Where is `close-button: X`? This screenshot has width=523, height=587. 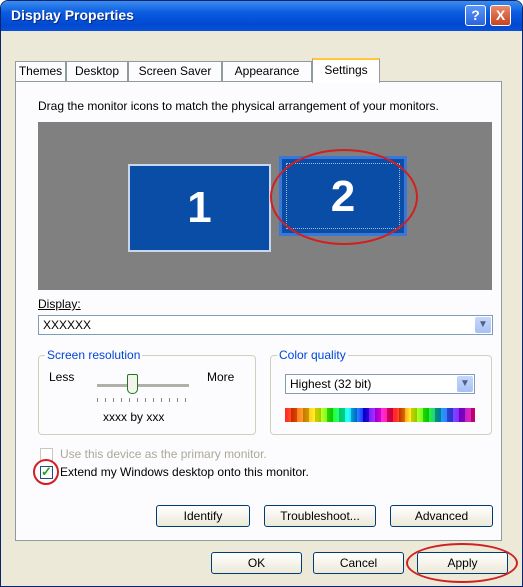 close-button: X is located at coordinates (500, 15).